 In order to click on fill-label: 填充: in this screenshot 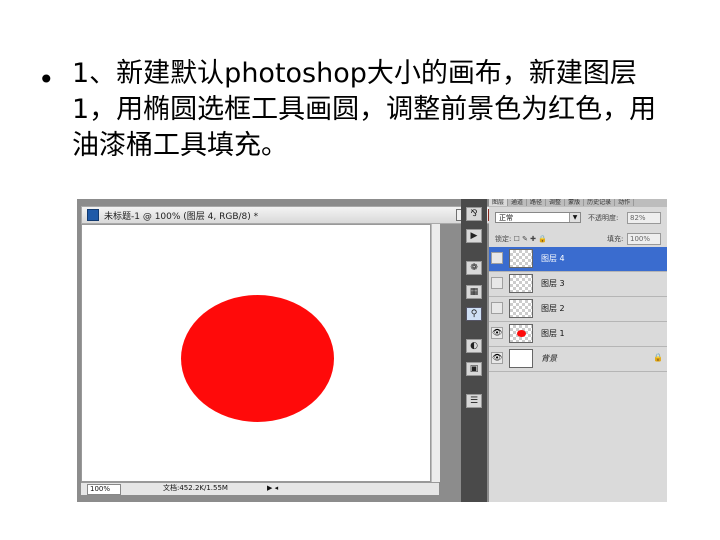, I will do `click(615, 239)`.